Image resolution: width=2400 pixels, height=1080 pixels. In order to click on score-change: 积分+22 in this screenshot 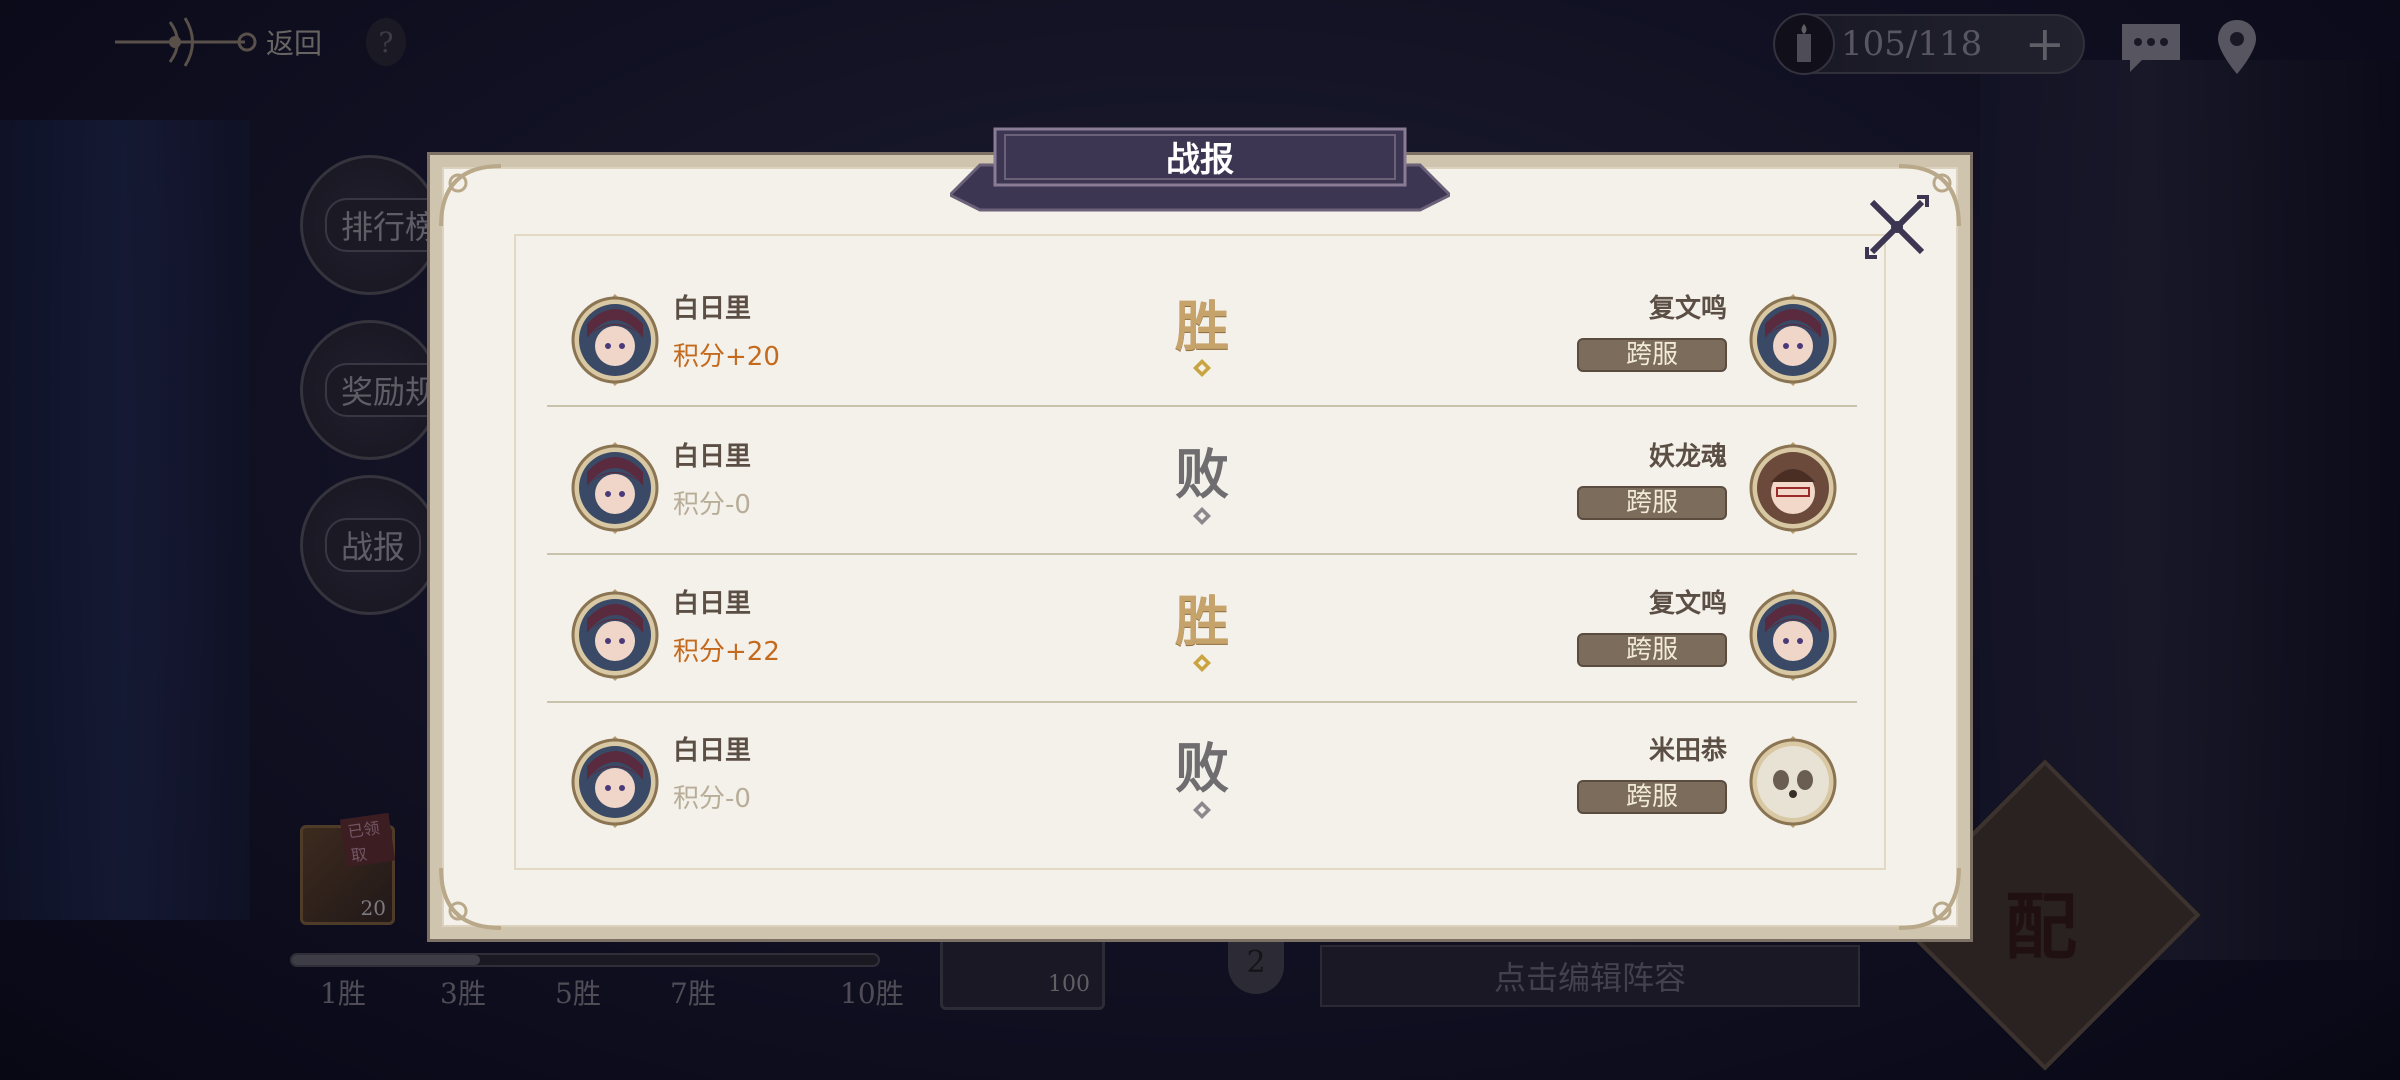, I will do `click(726, 652)`.